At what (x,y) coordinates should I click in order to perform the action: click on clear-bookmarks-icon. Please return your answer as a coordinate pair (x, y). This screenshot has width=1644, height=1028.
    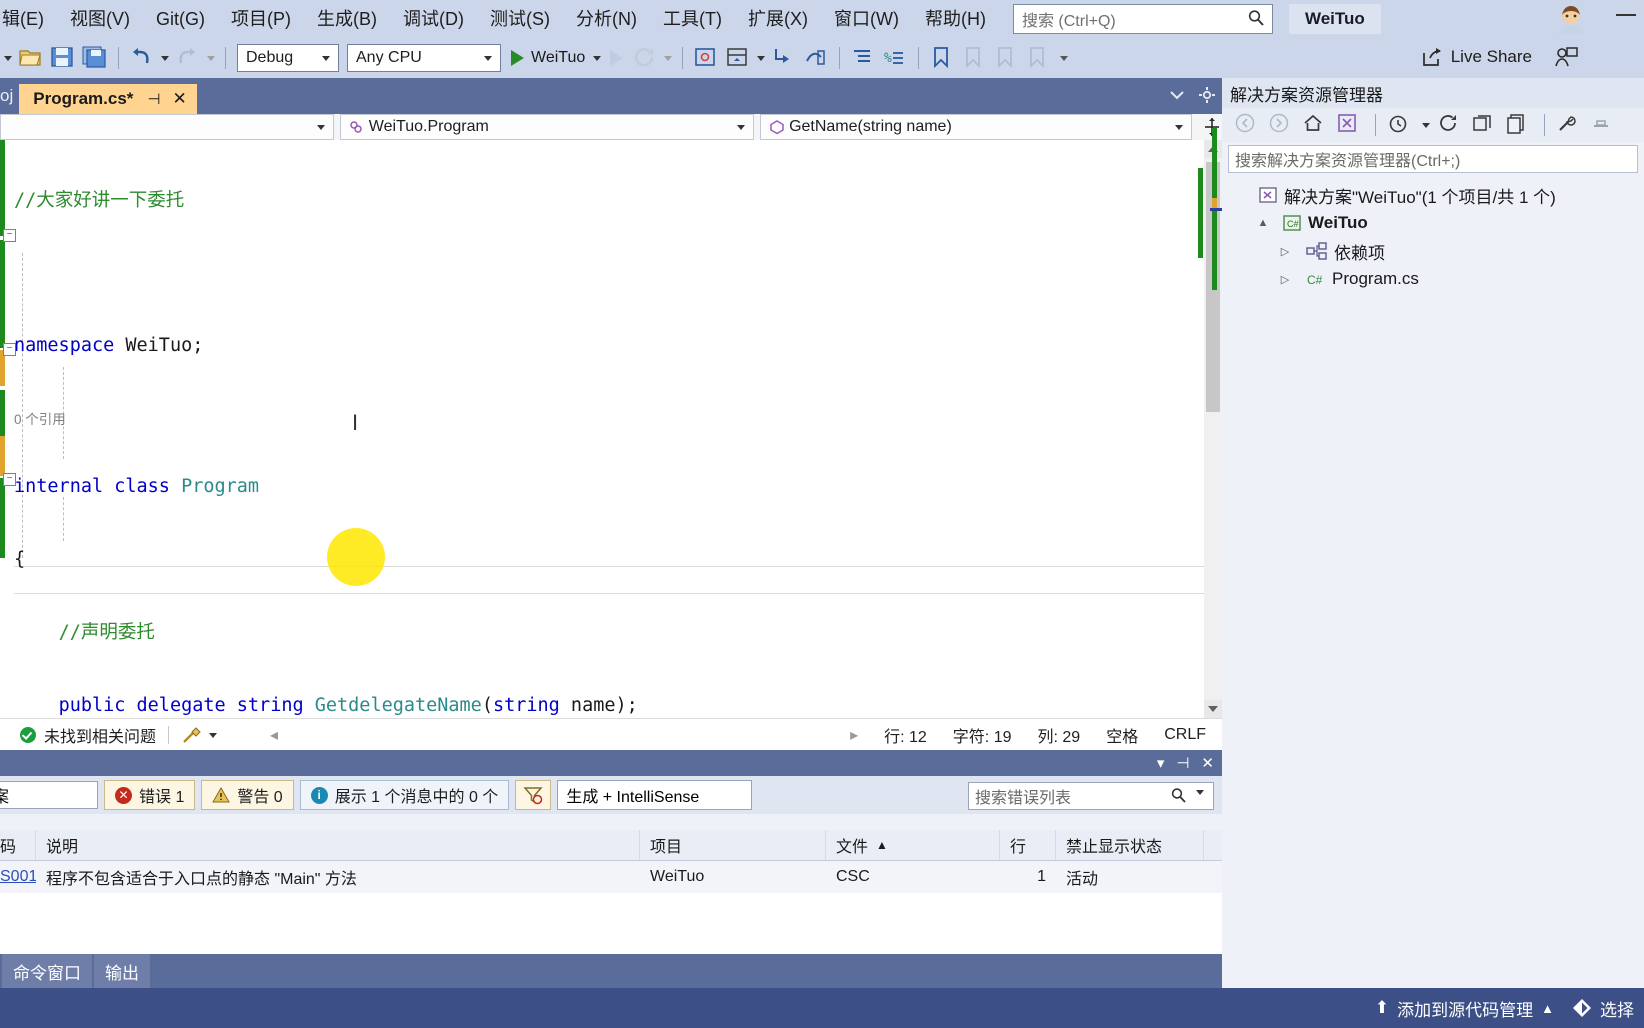
    Looking at the image, I should click on (1038, 58).